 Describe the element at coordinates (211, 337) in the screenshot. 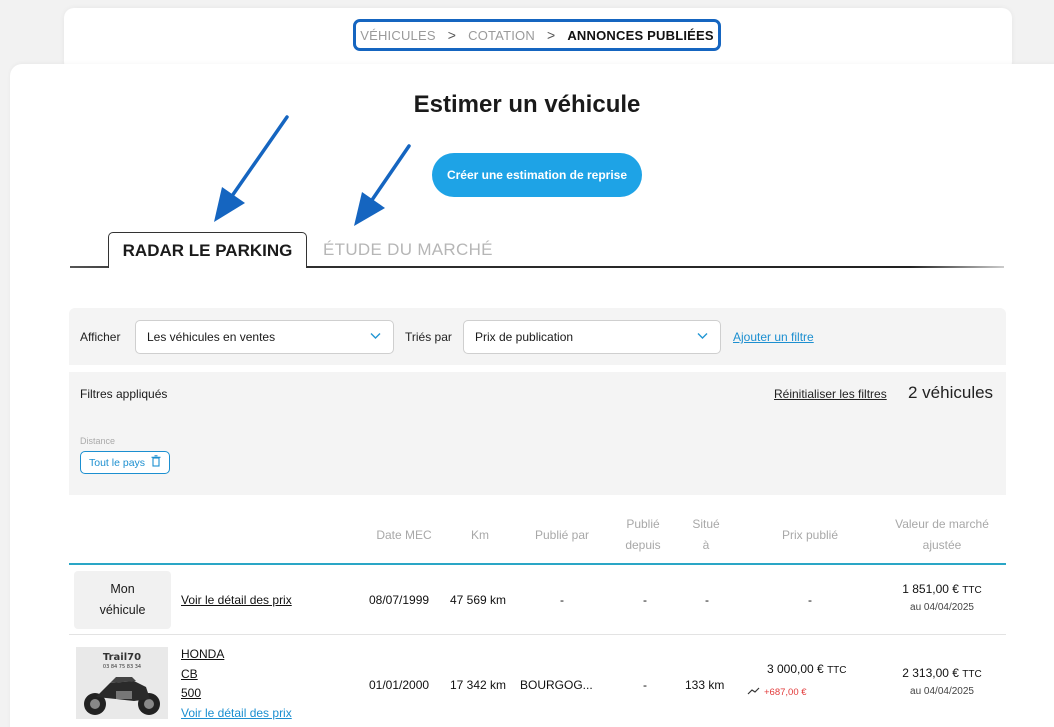

I see `show-select-value: Les véhicules en ventes` at that location.